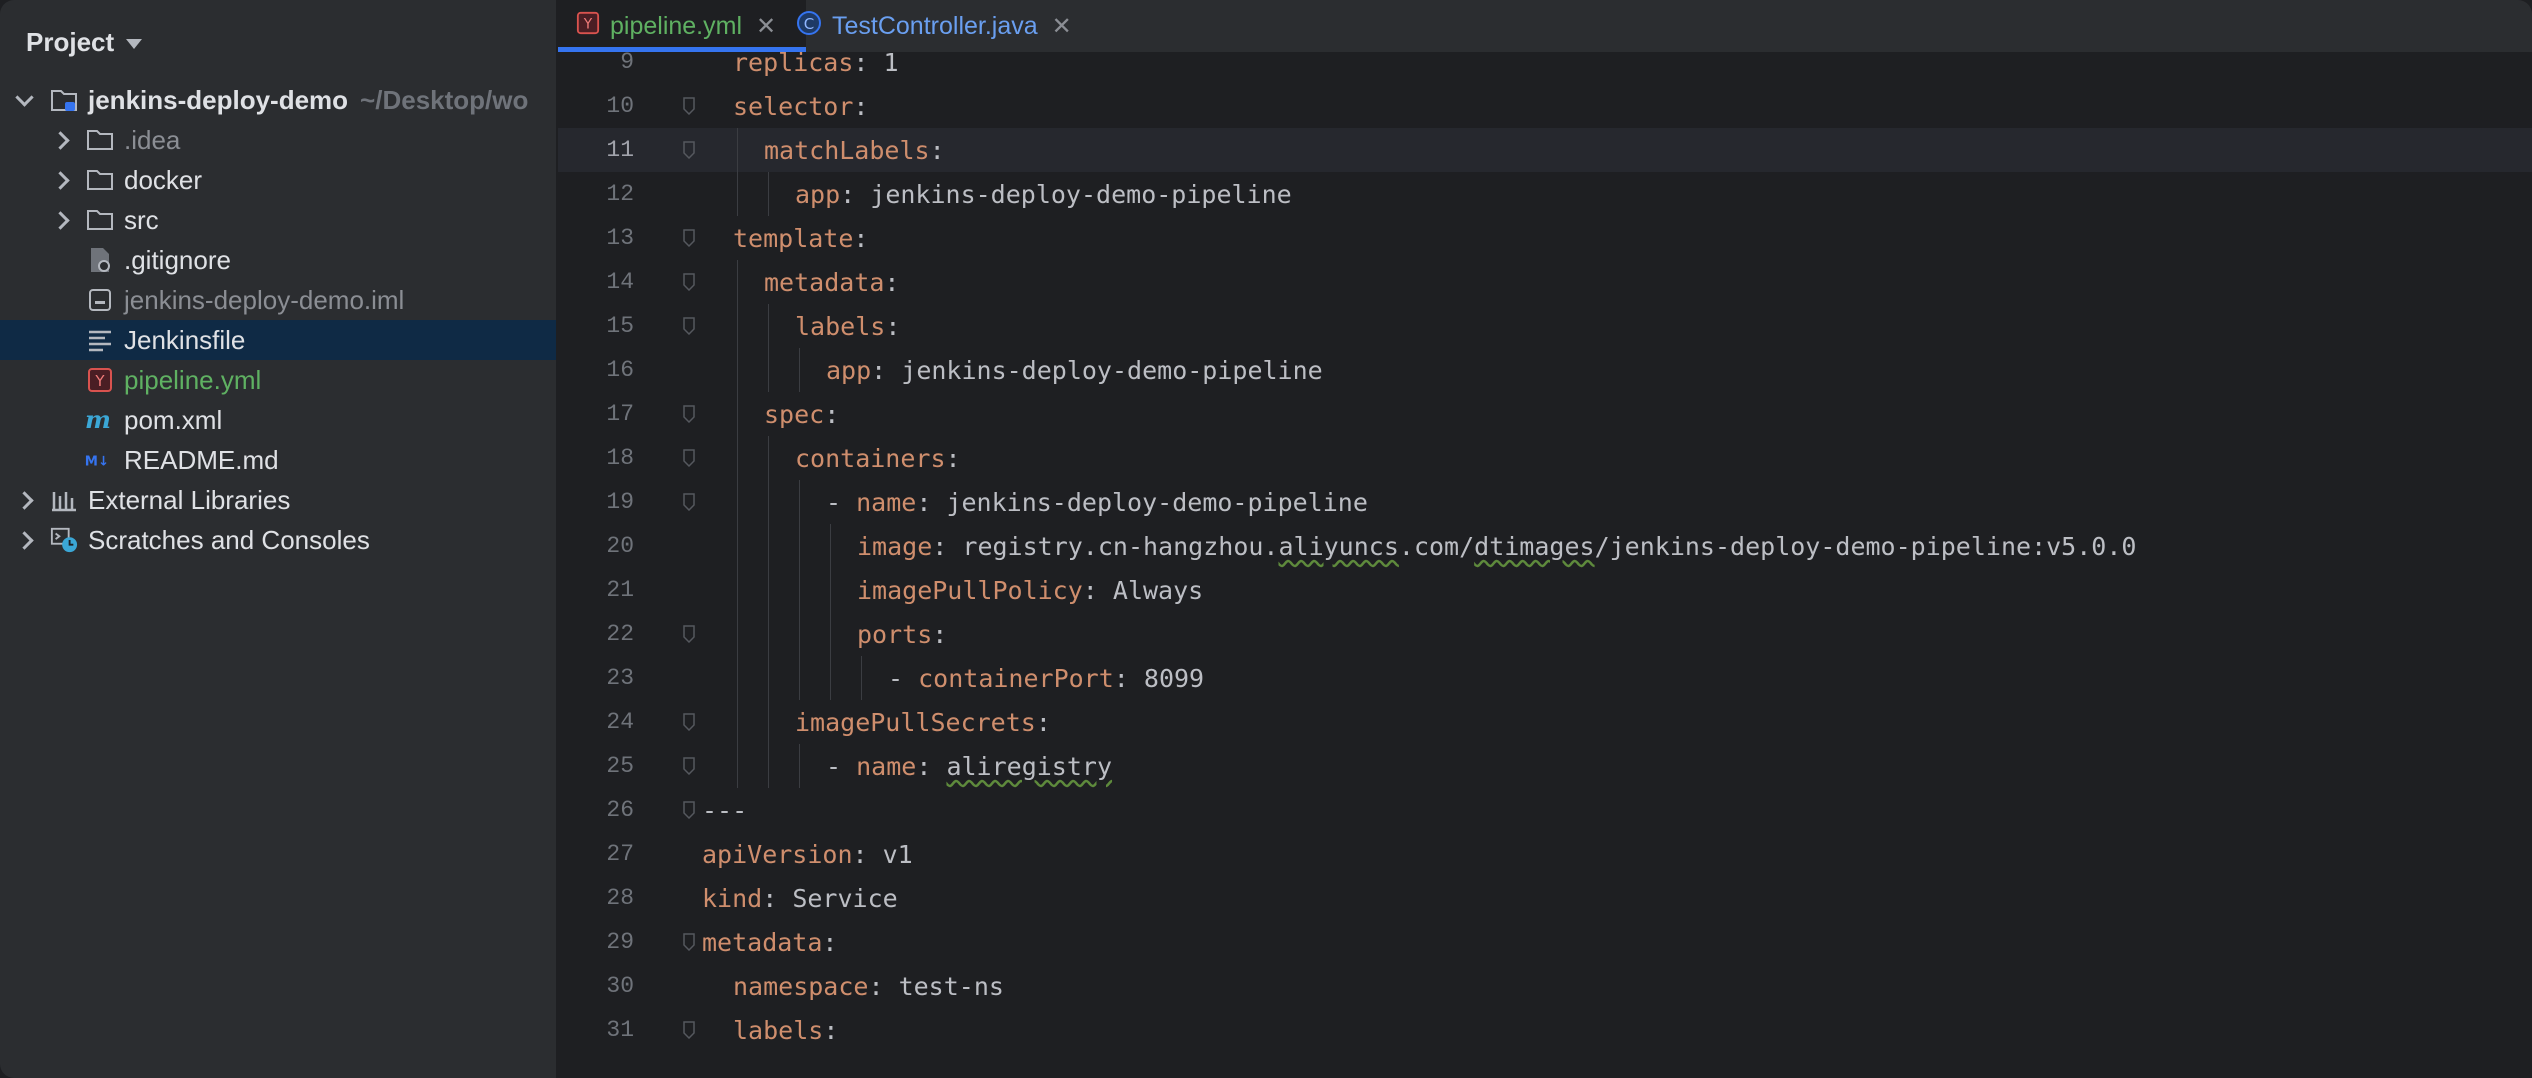  Describe the element at coordinates (1545, 634) in the screenshot. I see `code-line: 22 ports:` at that location.